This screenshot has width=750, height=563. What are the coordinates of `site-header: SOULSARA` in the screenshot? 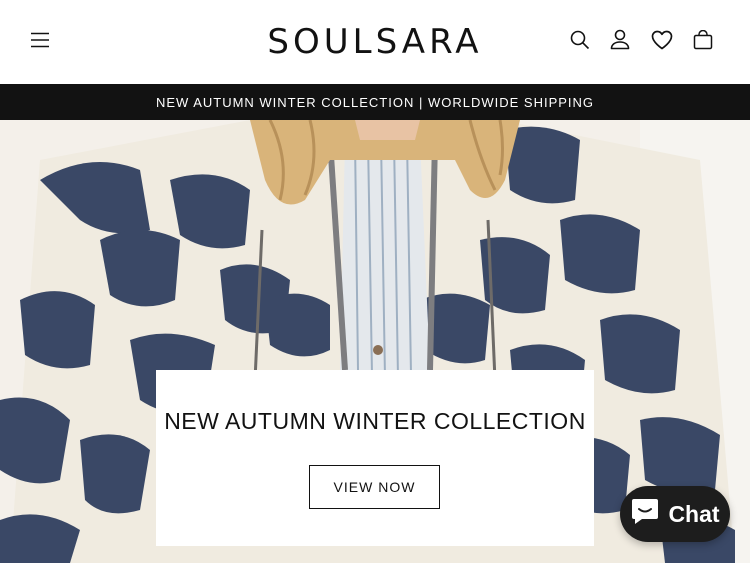 It's located at (375, 42).